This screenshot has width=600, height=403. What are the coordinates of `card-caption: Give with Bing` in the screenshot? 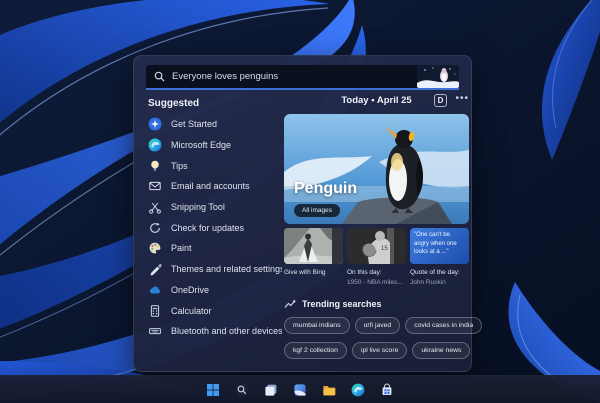 It's located at (305, 272).